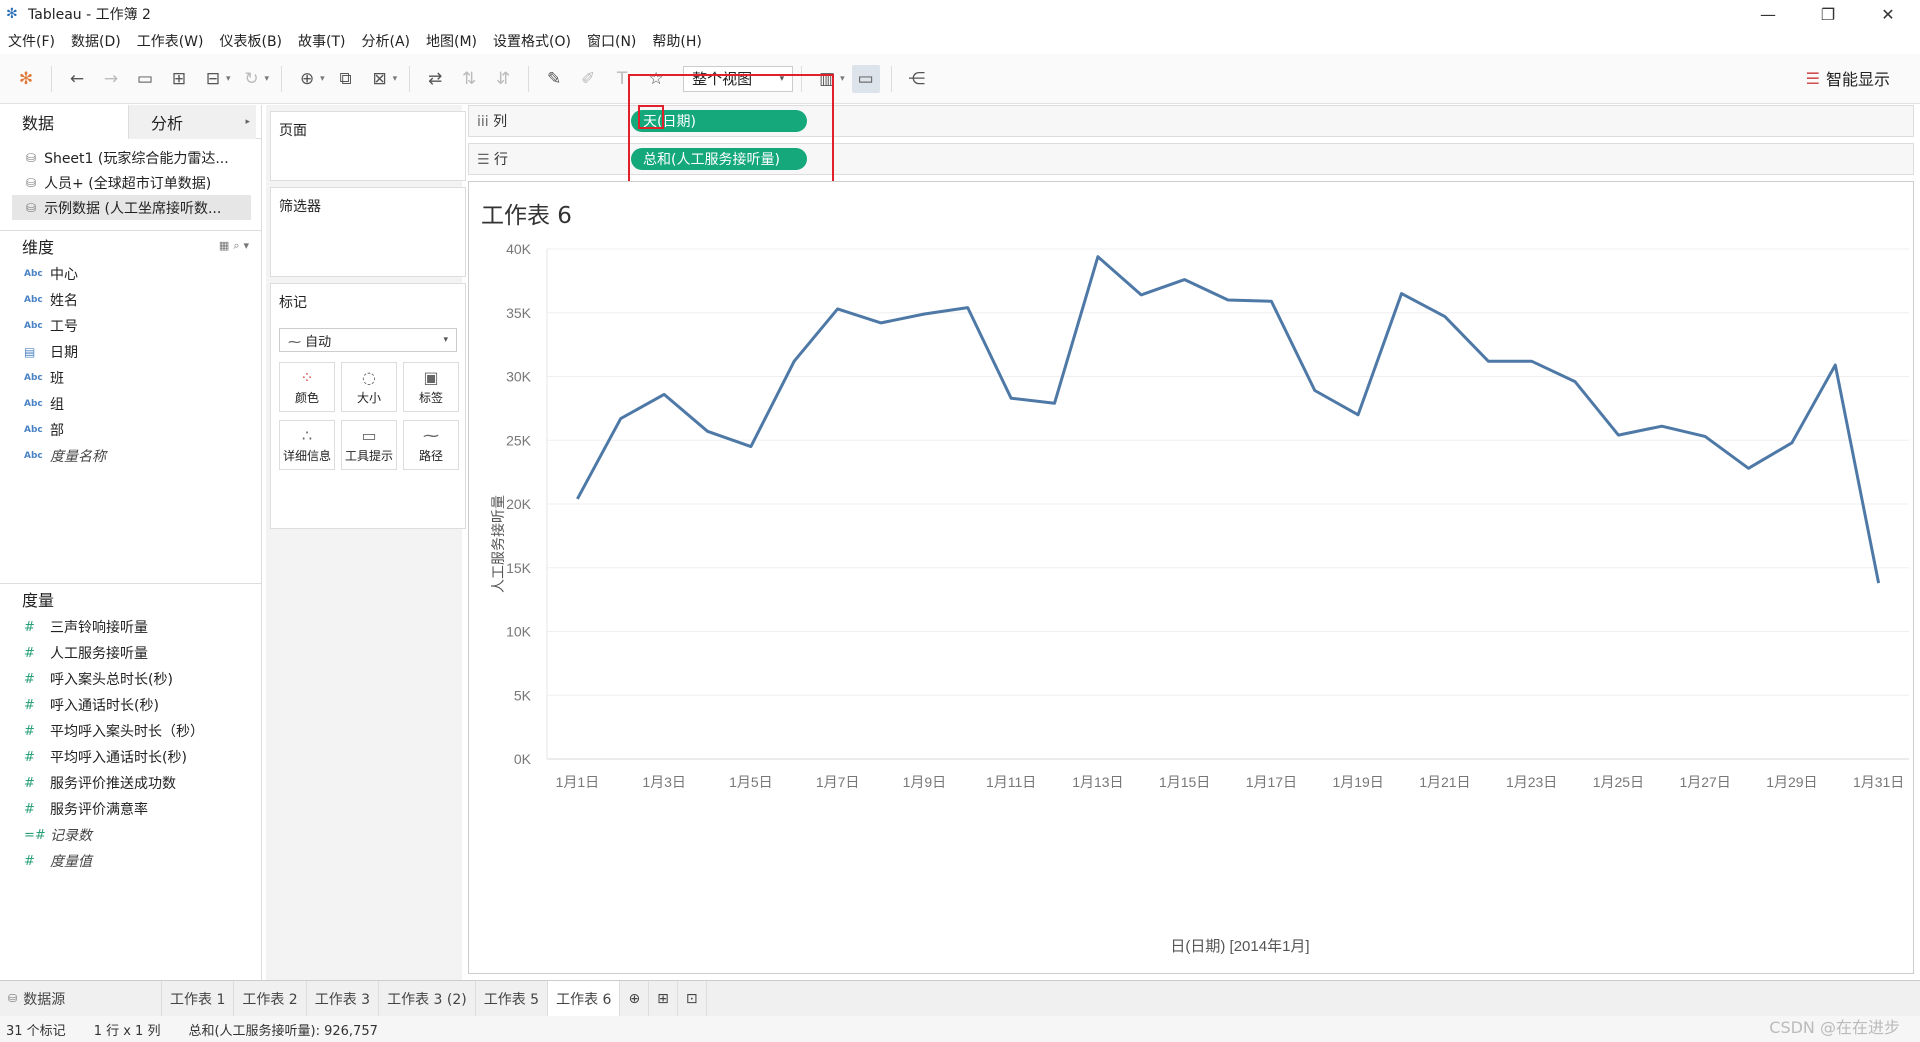  I want to click on menu-worksheet: 工作表(W), so click(170, 41).